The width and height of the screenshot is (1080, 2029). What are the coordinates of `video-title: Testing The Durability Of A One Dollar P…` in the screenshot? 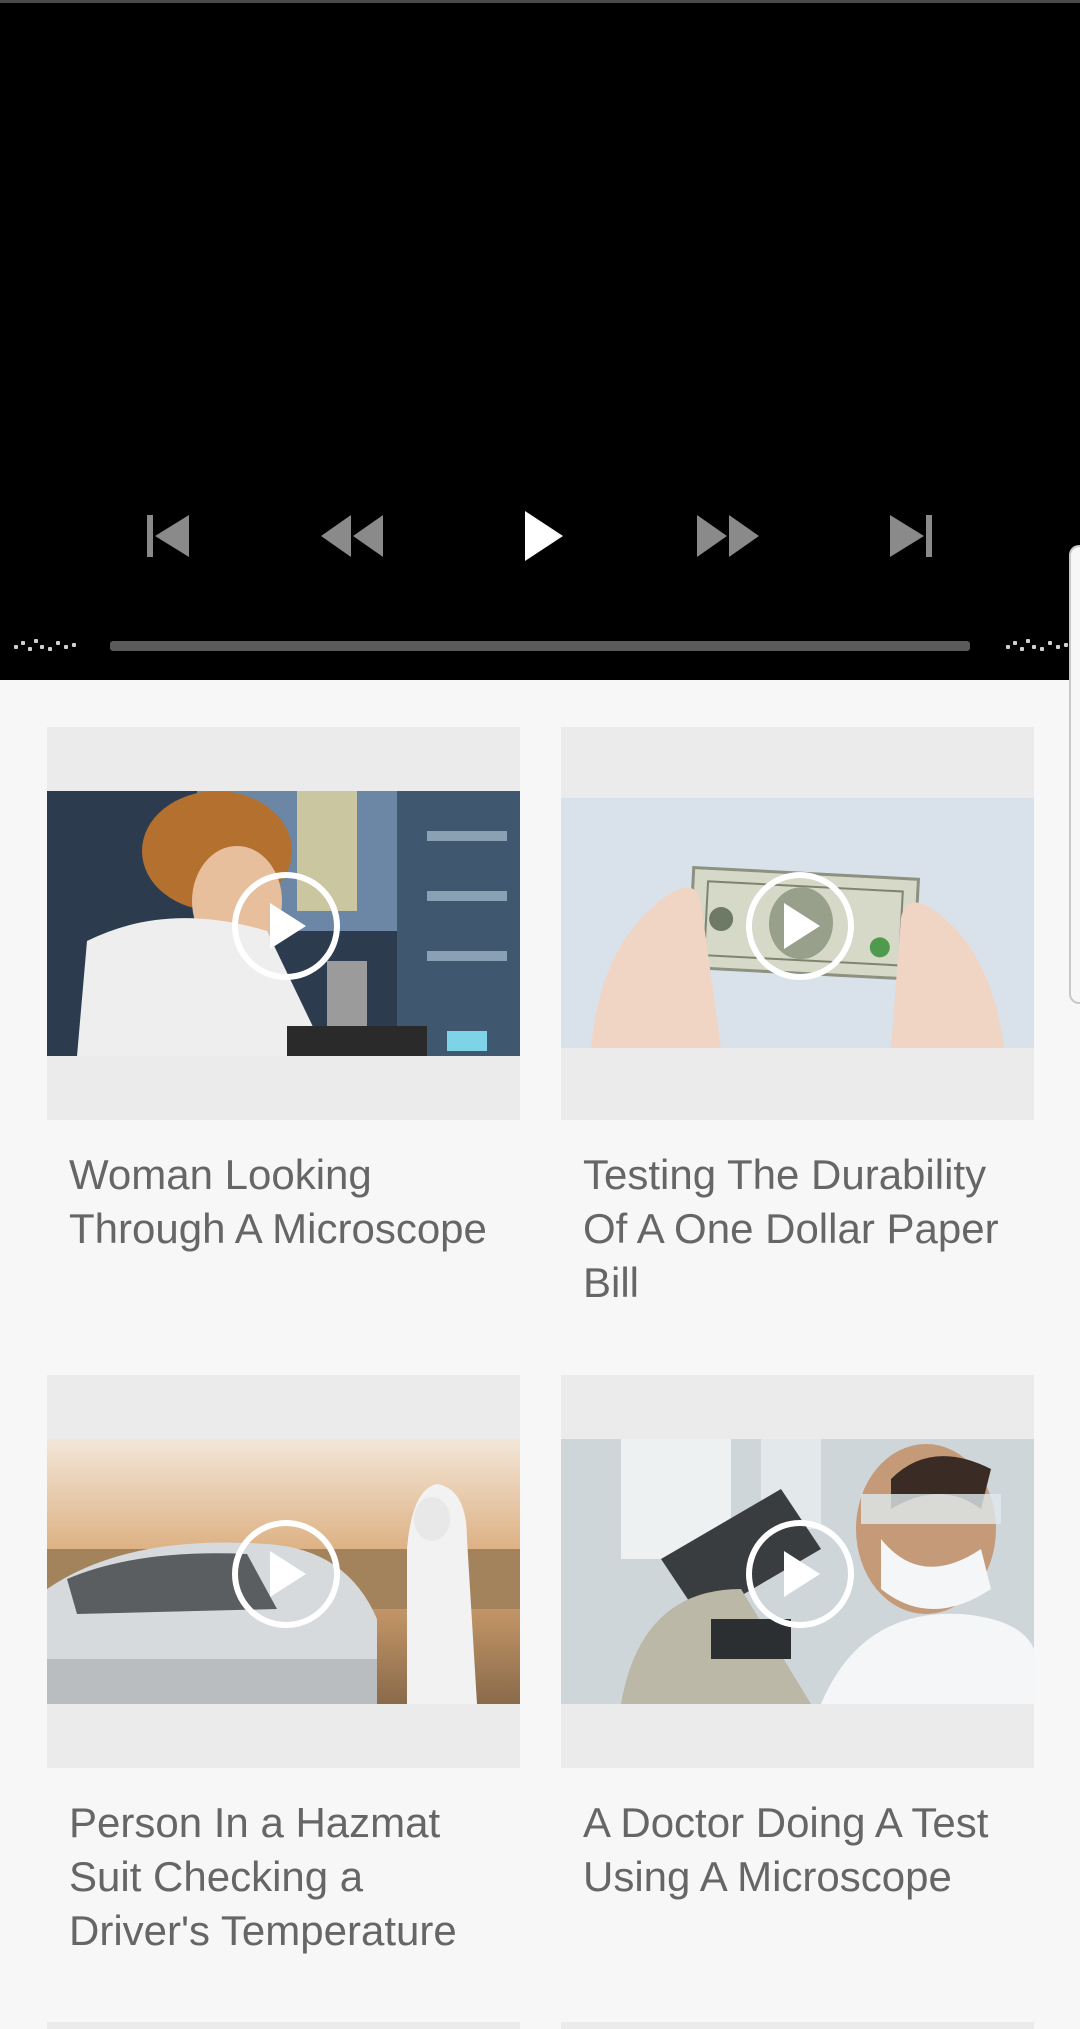 It's located at (791, 1228).